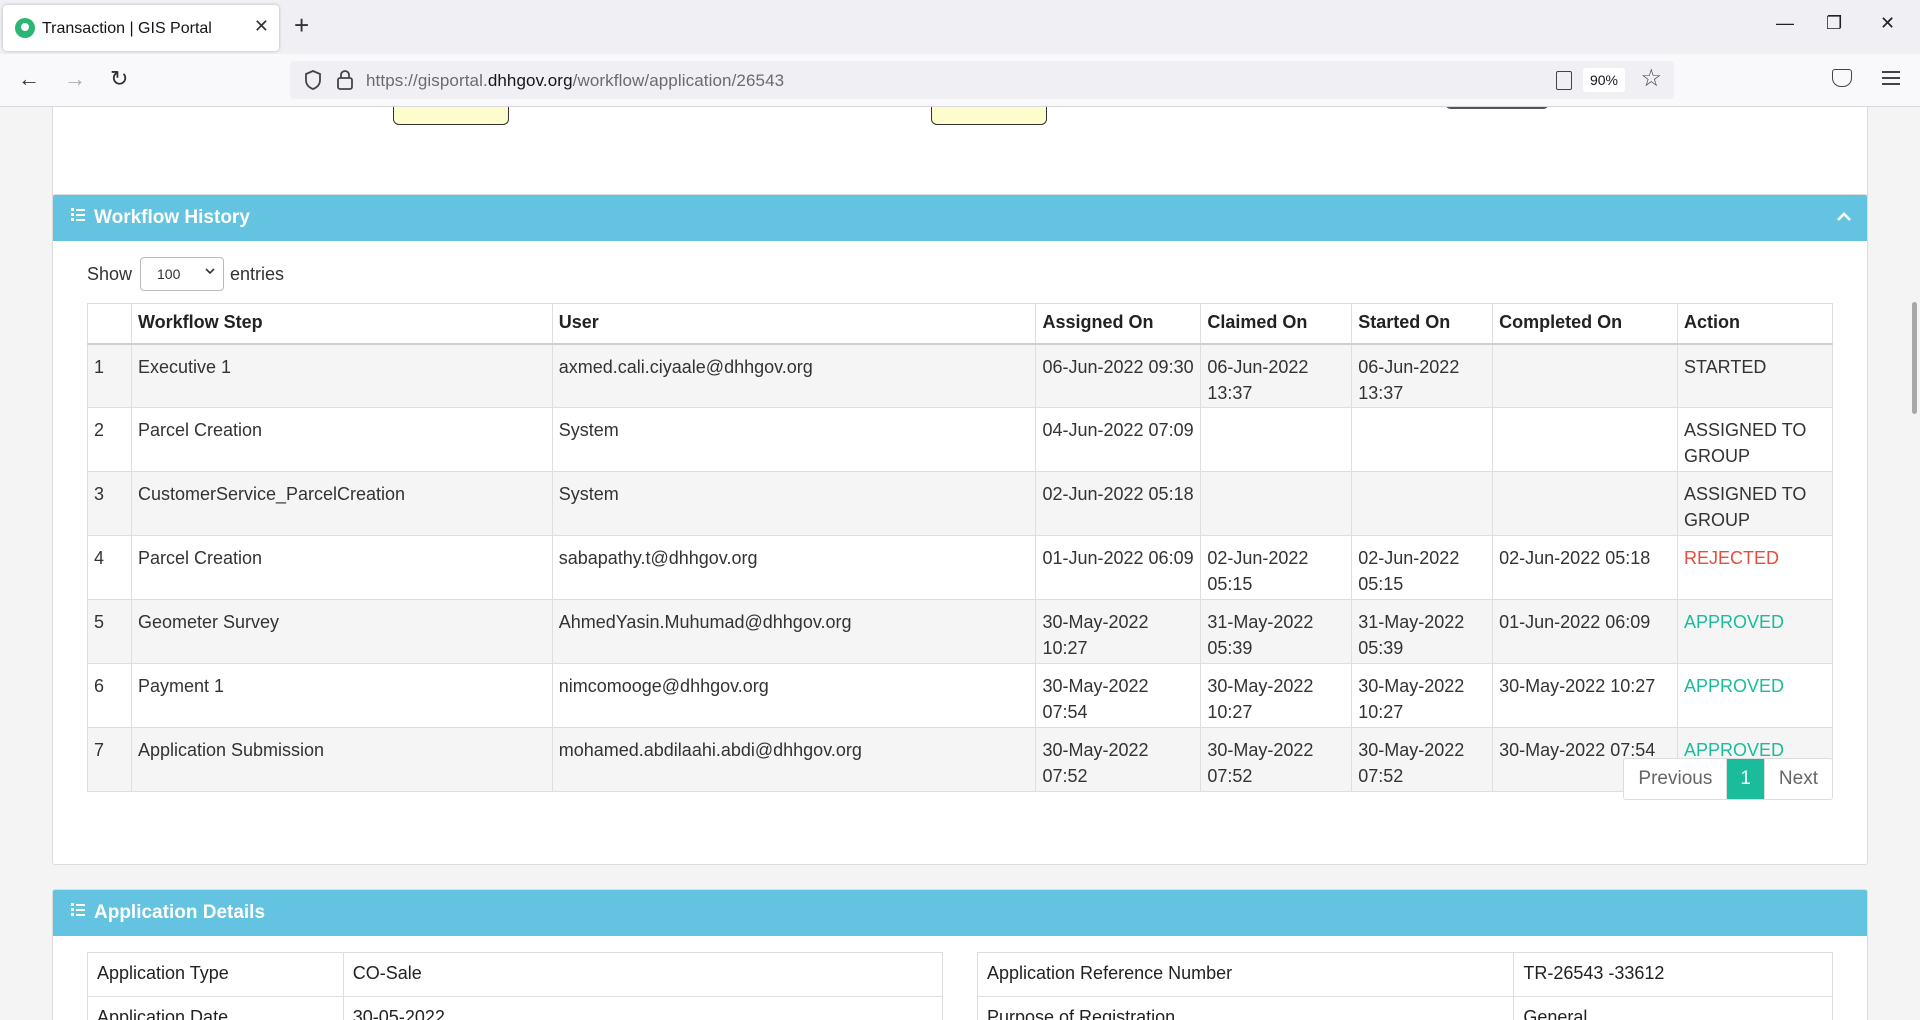 The width and height of the screenshot is (1920, 1020). Describe the element at coordinates (109, 695) in the screenshot. I see `row-number: 6` at that location.